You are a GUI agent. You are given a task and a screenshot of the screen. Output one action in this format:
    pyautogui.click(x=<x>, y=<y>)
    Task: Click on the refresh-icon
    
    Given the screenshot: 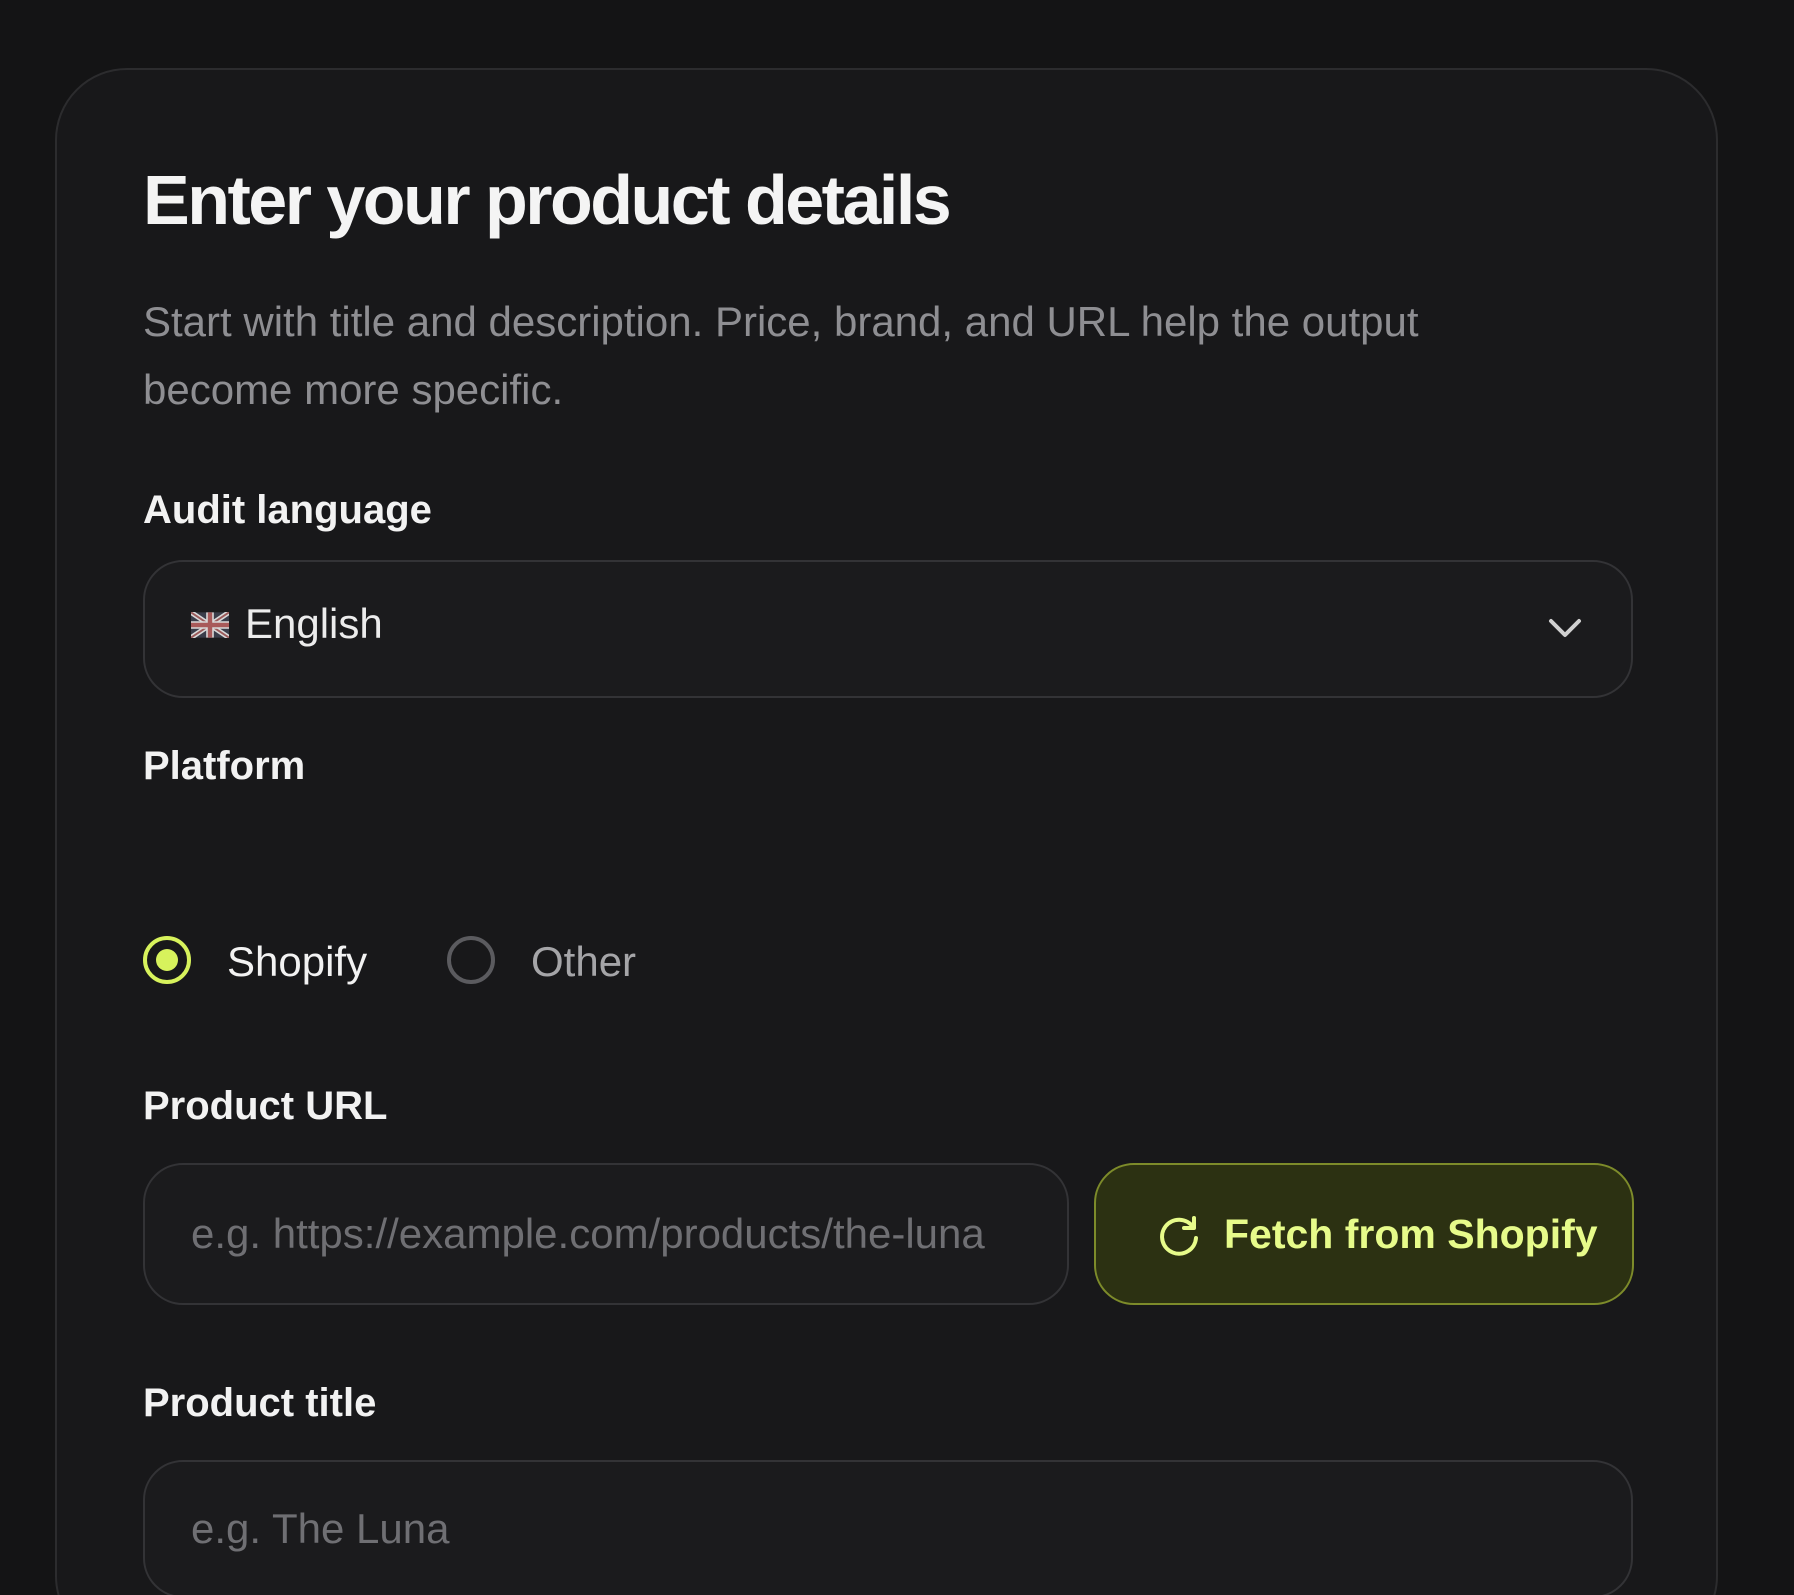 What is the action you would take?
    pyautogui.click(x=1179, y=1236)
    